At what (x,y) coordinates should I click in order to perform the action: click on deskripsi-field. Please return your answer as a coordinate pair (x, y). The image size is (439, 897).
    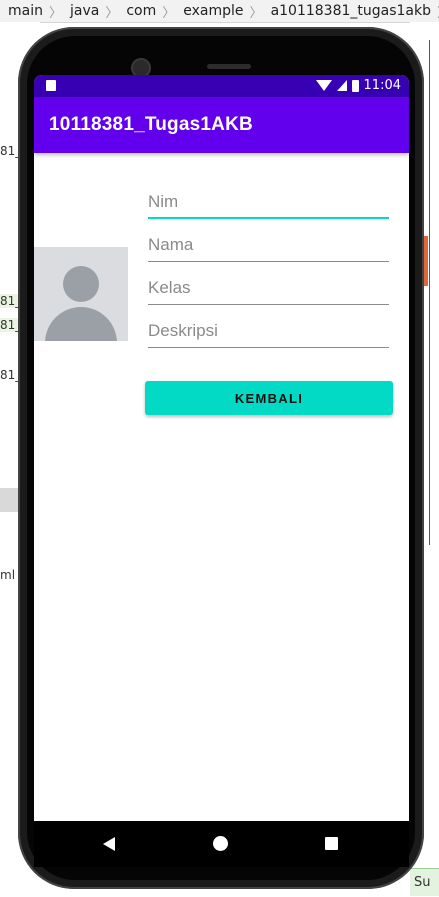
    Looking at the image, I should click on (268, 333).